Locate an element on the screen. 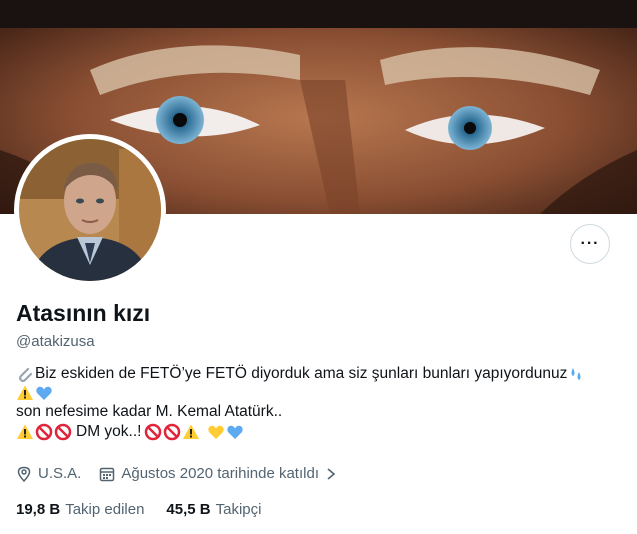  following-label: Takip edilen is located at coordinates (105, 509).